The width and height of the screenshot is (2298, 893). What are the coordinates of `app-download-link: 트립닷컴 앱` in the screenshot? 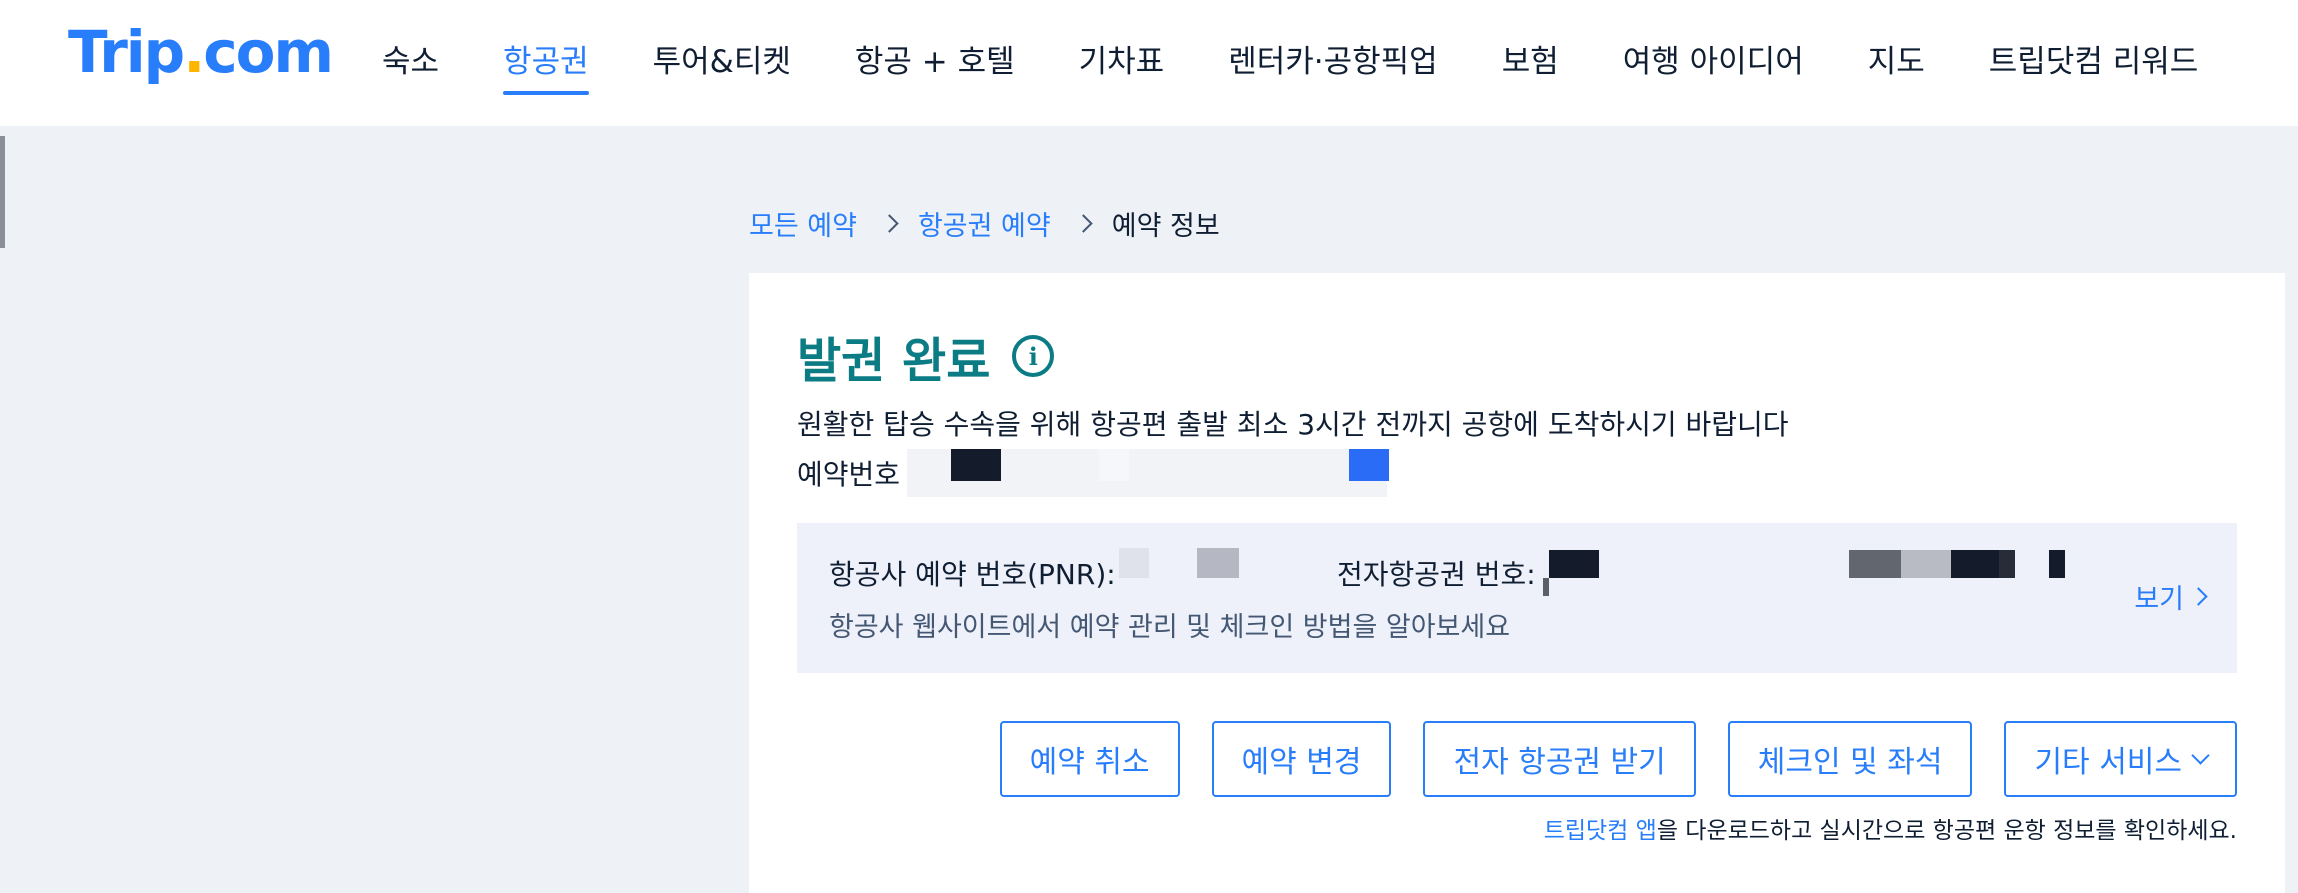 It's located at (1600, 831).